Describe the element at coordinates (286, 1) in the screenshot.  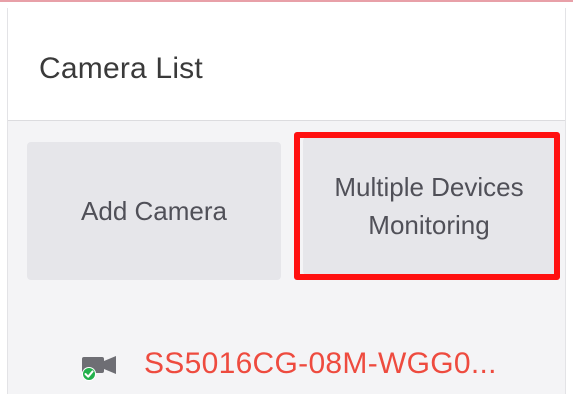
I see `top-accent-rule` at that location.